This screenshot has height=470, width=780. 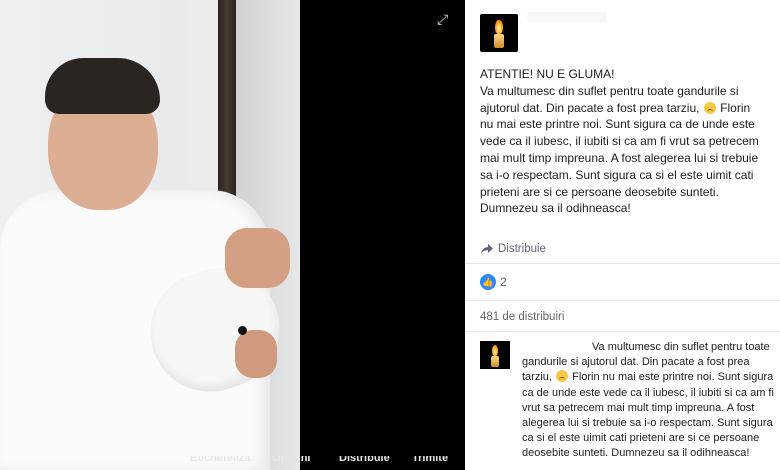 What do you see at coordinates (364, 460) in the screenshot?
I see `share-photo-button: Distribuie` at bounding box center [364, 460].